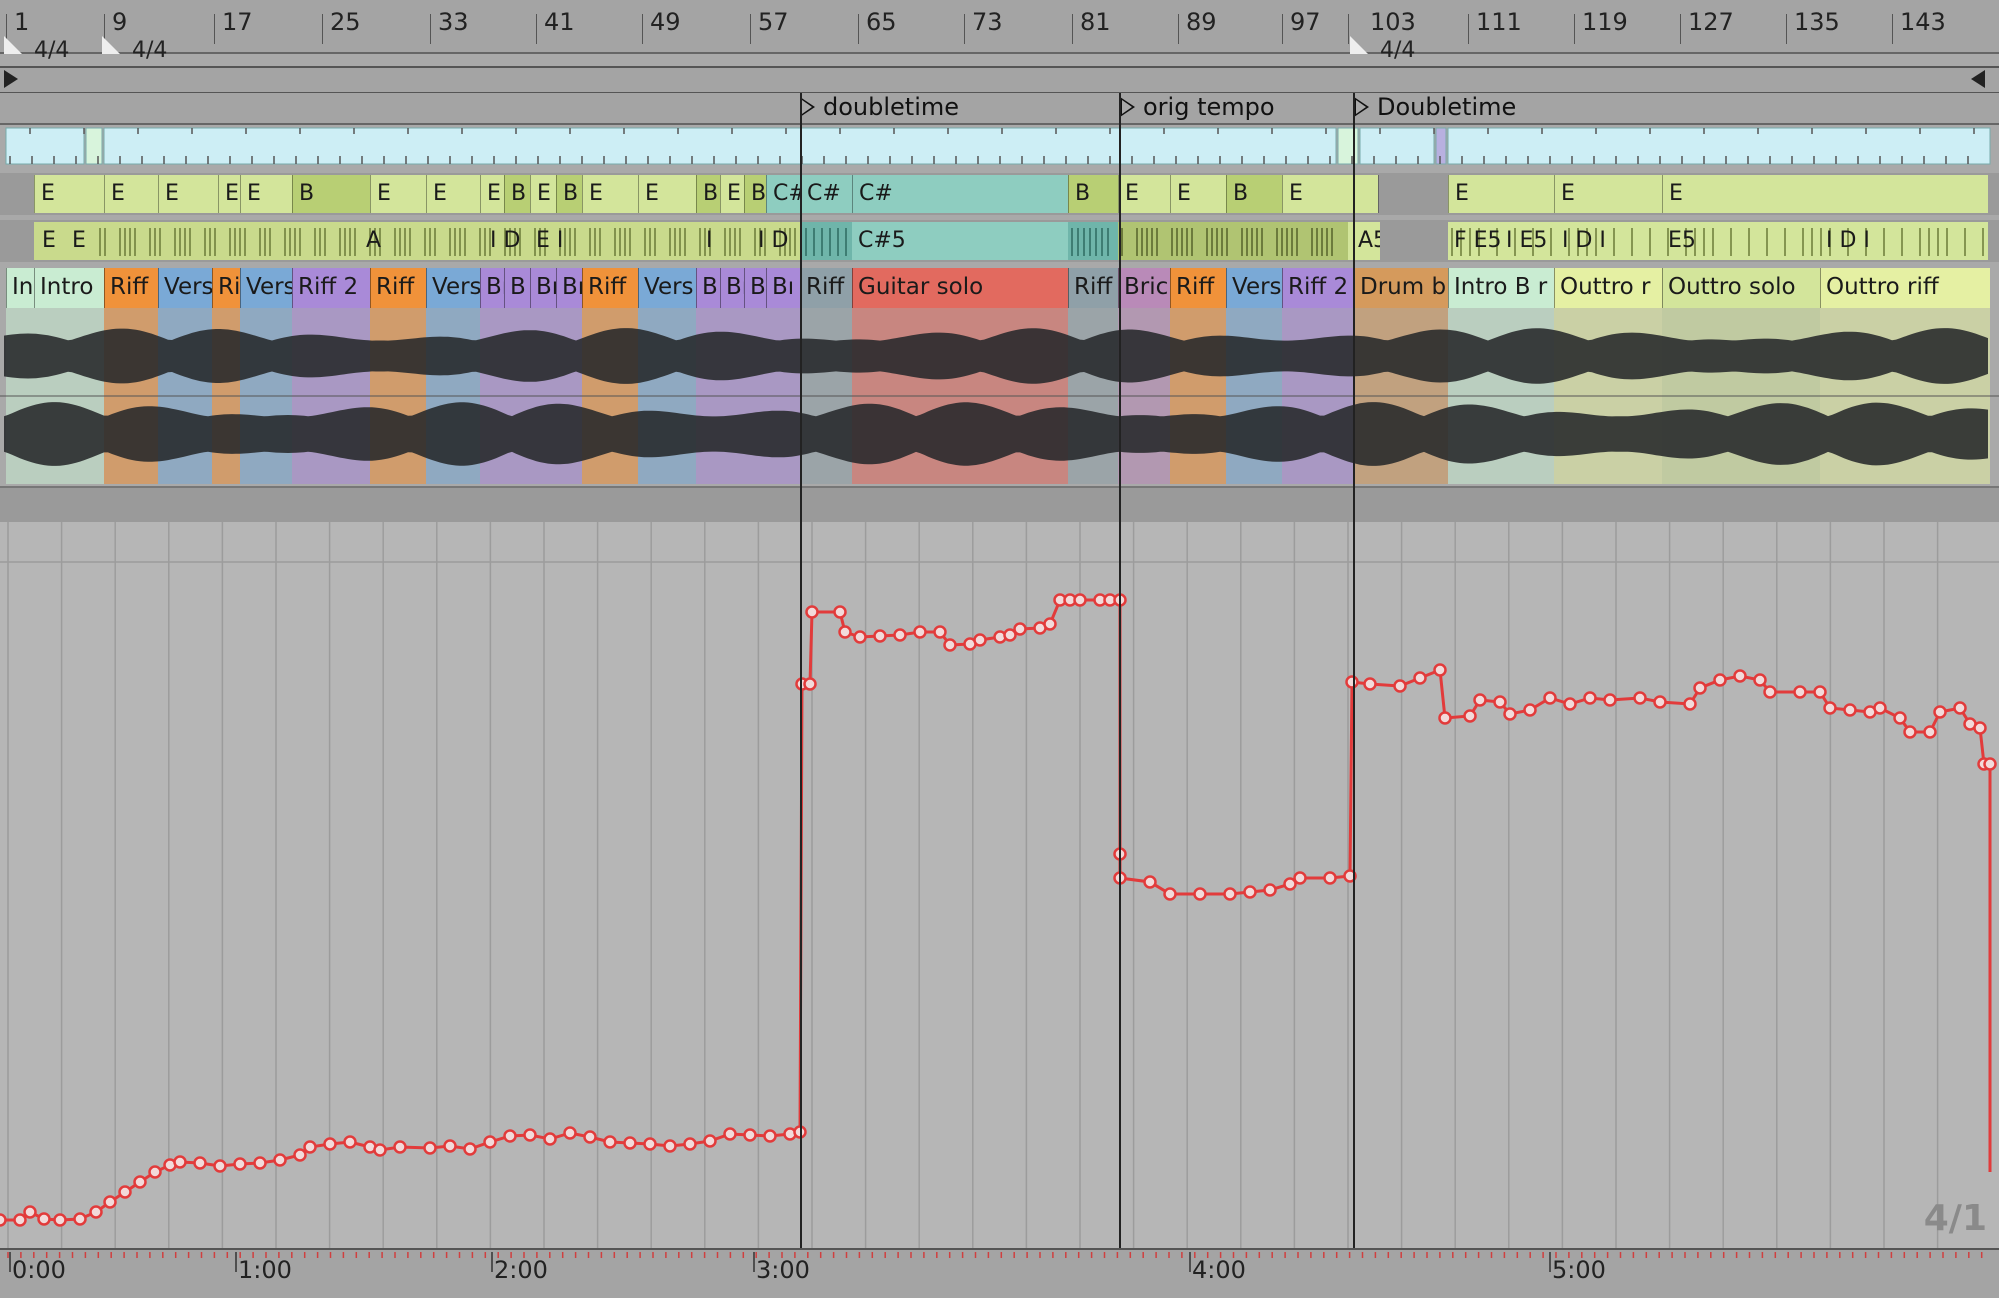 The height and width of the screenshot is (1298, 1999). Describe the element at coordinates (1144, 288) in the screenshot. I see `section-clip: Bric` at that location.